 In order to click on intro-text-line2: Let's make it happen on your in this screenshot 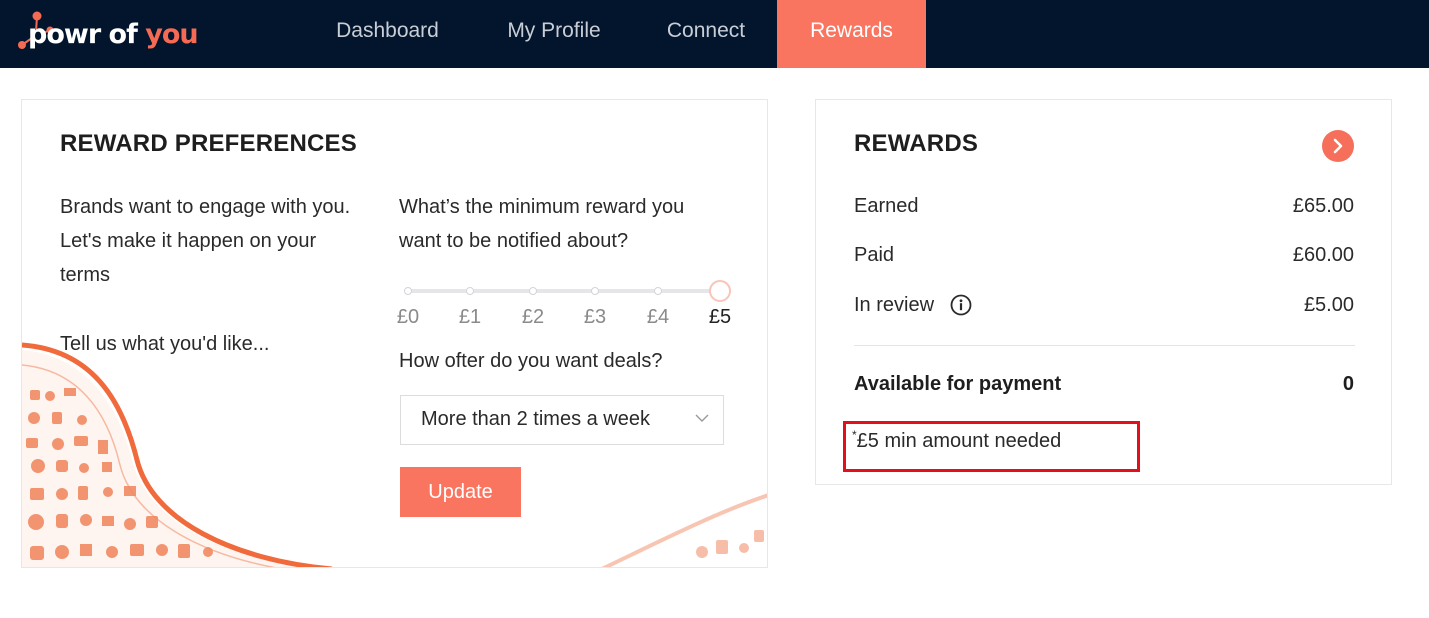, I will do `click(188, 241)`.